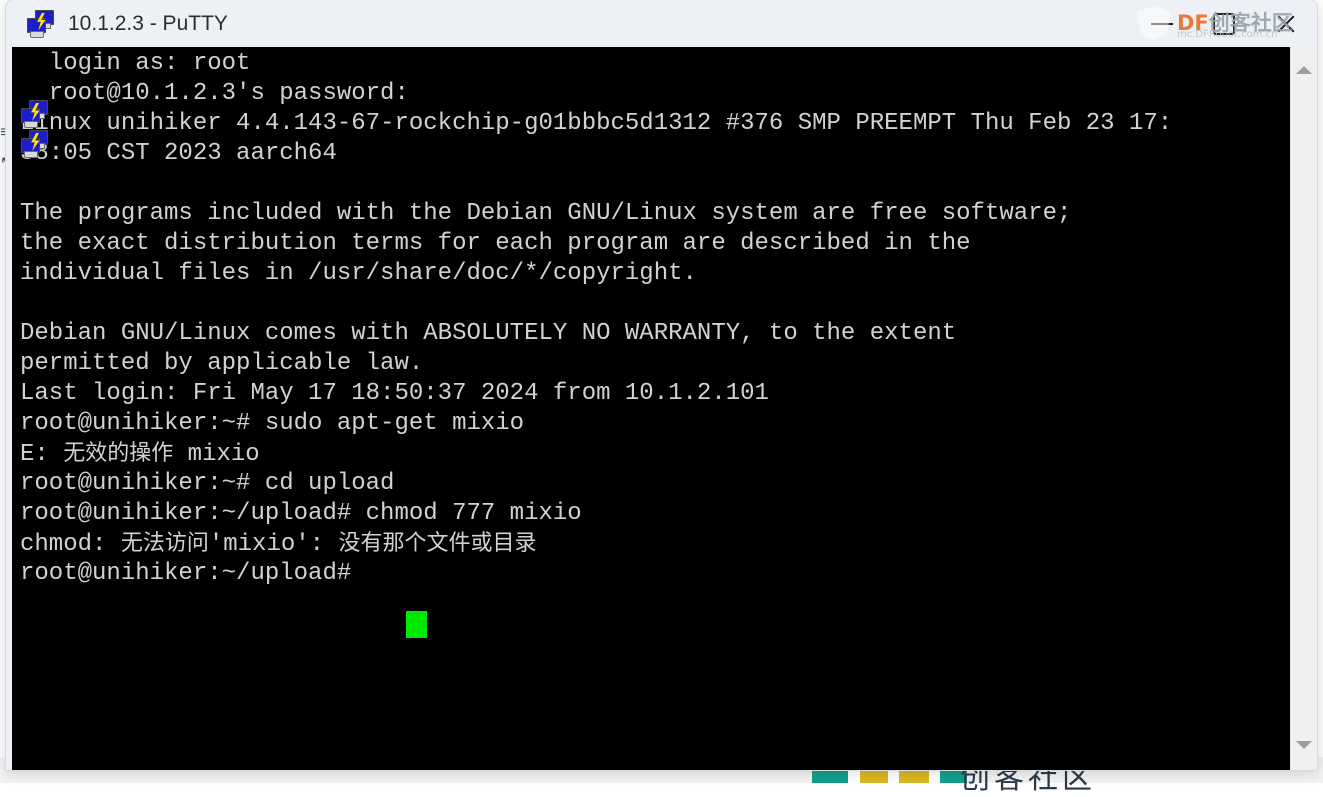  Describe the element at coordinates (1304, 745) in the screenshot. I see `scroll-down-arrow-icon` at that location.